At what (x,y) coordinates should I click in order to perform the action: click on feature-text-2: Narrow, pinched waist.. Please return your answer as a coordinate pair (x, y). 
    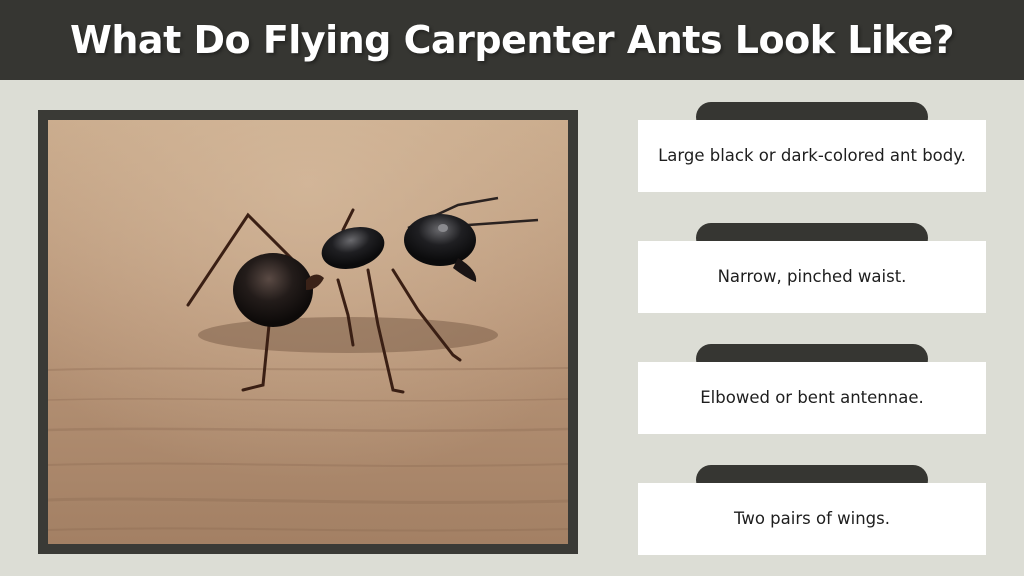
    Looking at the image, I should click on (812, 277).